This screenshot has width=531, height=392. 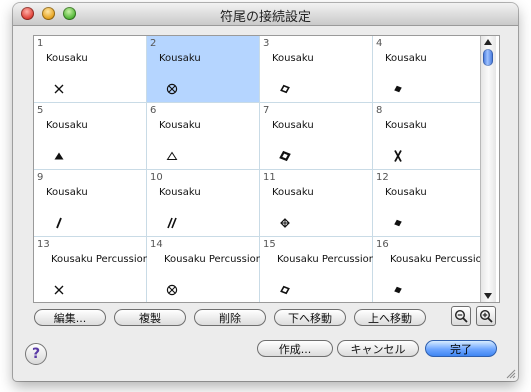 I want to click on notehead-cell: 14 Kousaku Percussion, so click(x=205, y=269).